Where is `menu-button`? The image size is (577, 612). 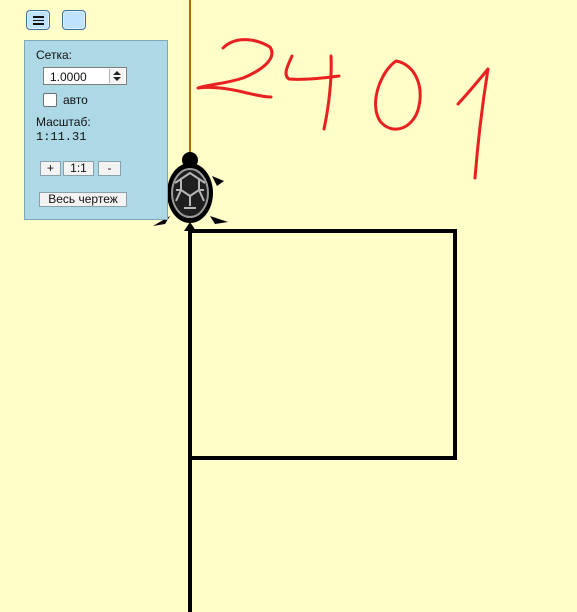 menu-button is located at coordinates (38, 20).